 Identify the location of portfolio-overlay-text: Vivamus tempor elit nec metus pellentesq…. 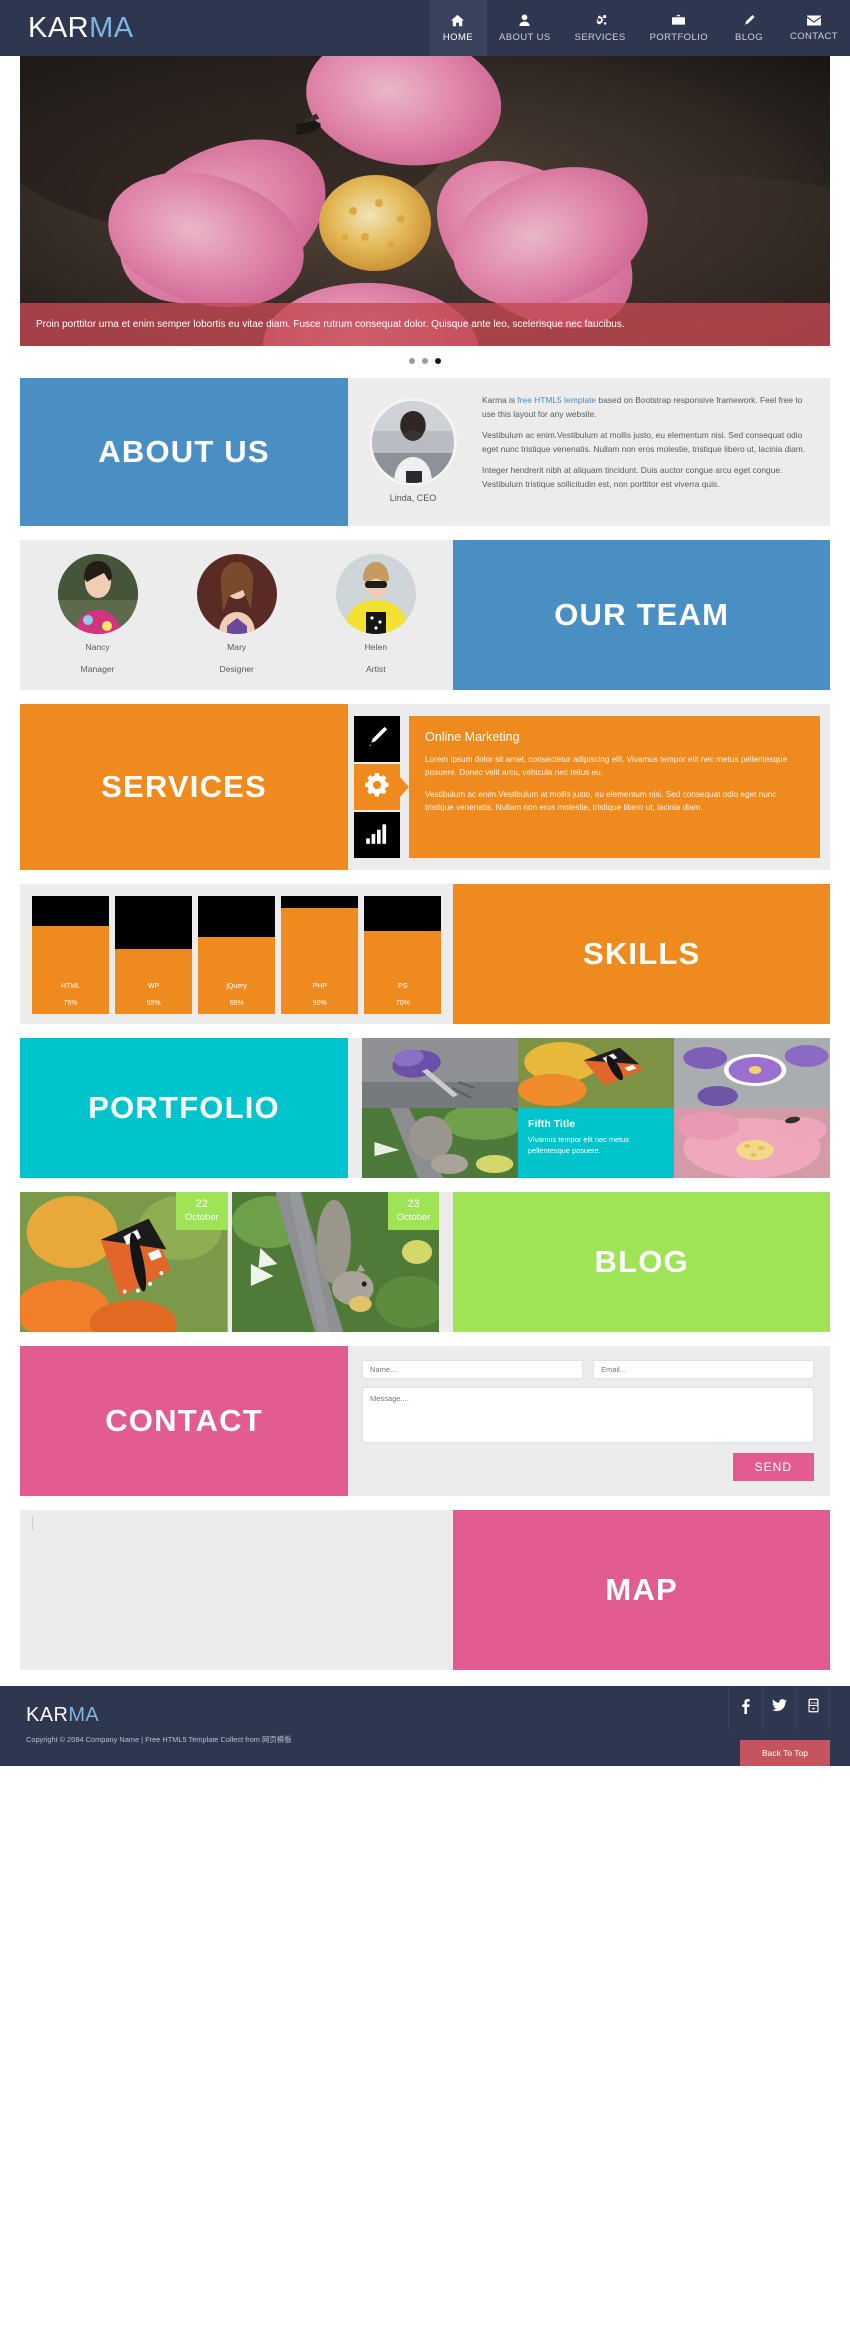
(578, 1145).